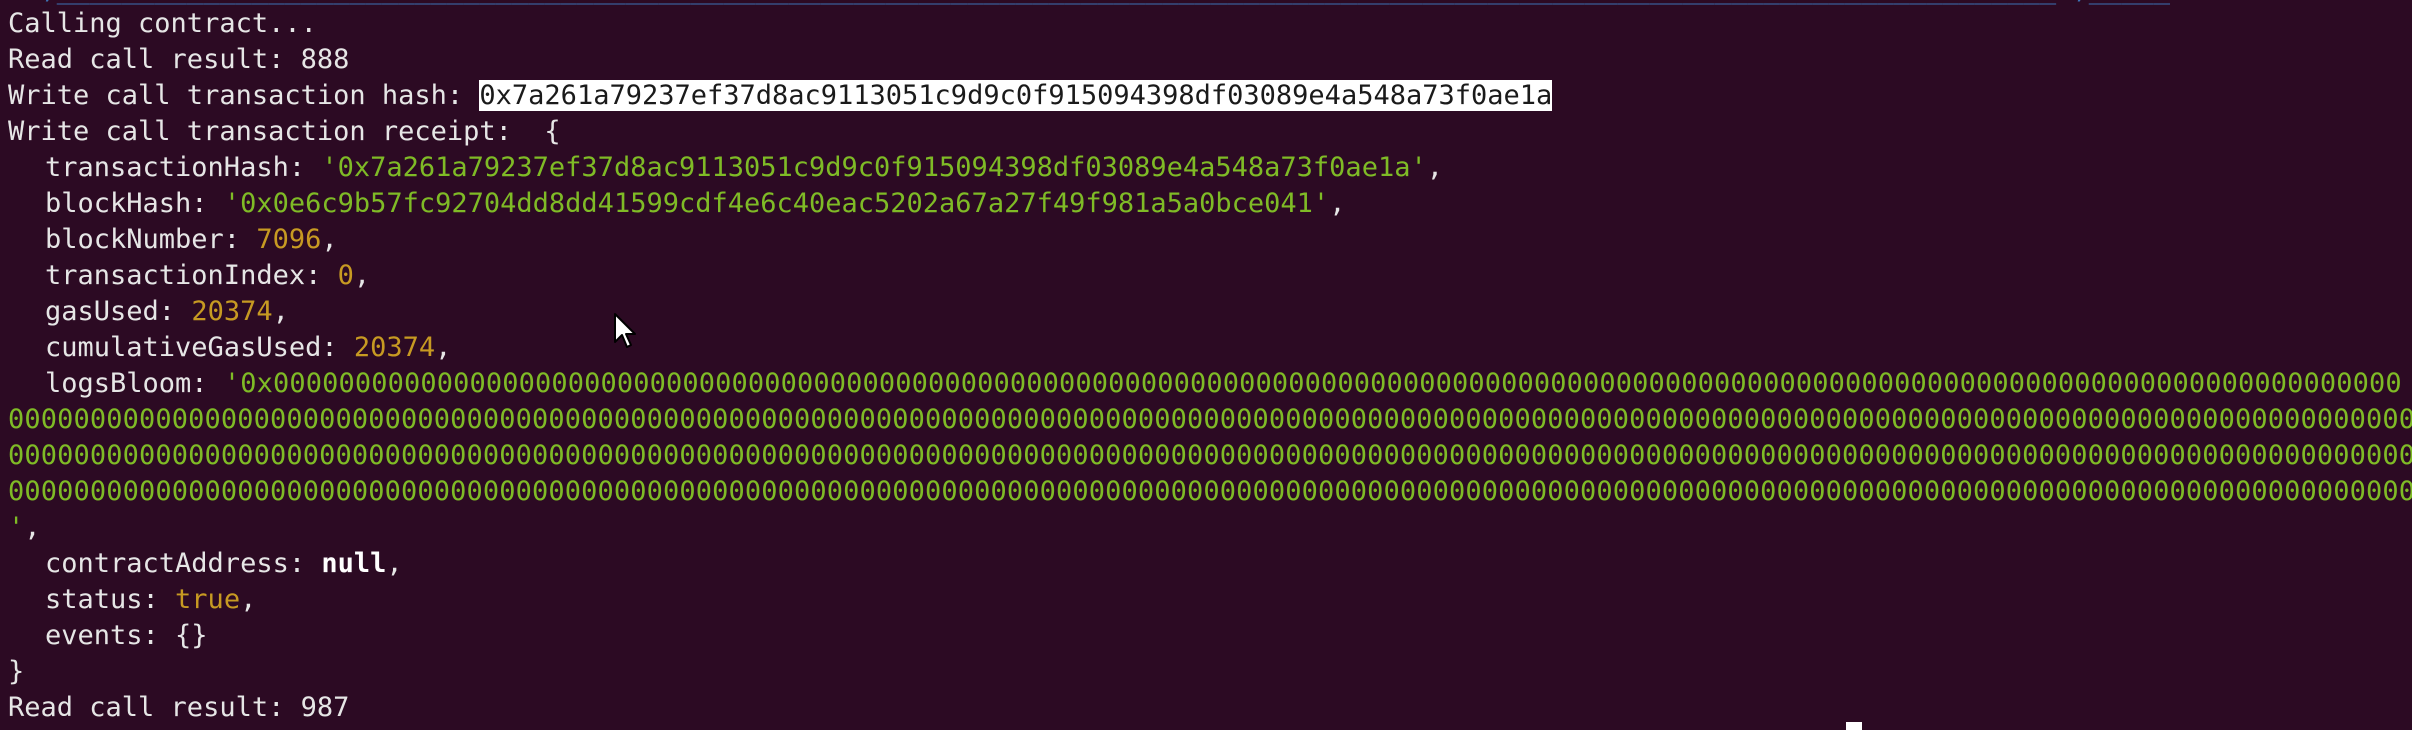 This screenshot has width=2412, height=730. Describe the element at coordinates (151, 599) in the screenshot. I see `receipt-status: status: true,` at that location.